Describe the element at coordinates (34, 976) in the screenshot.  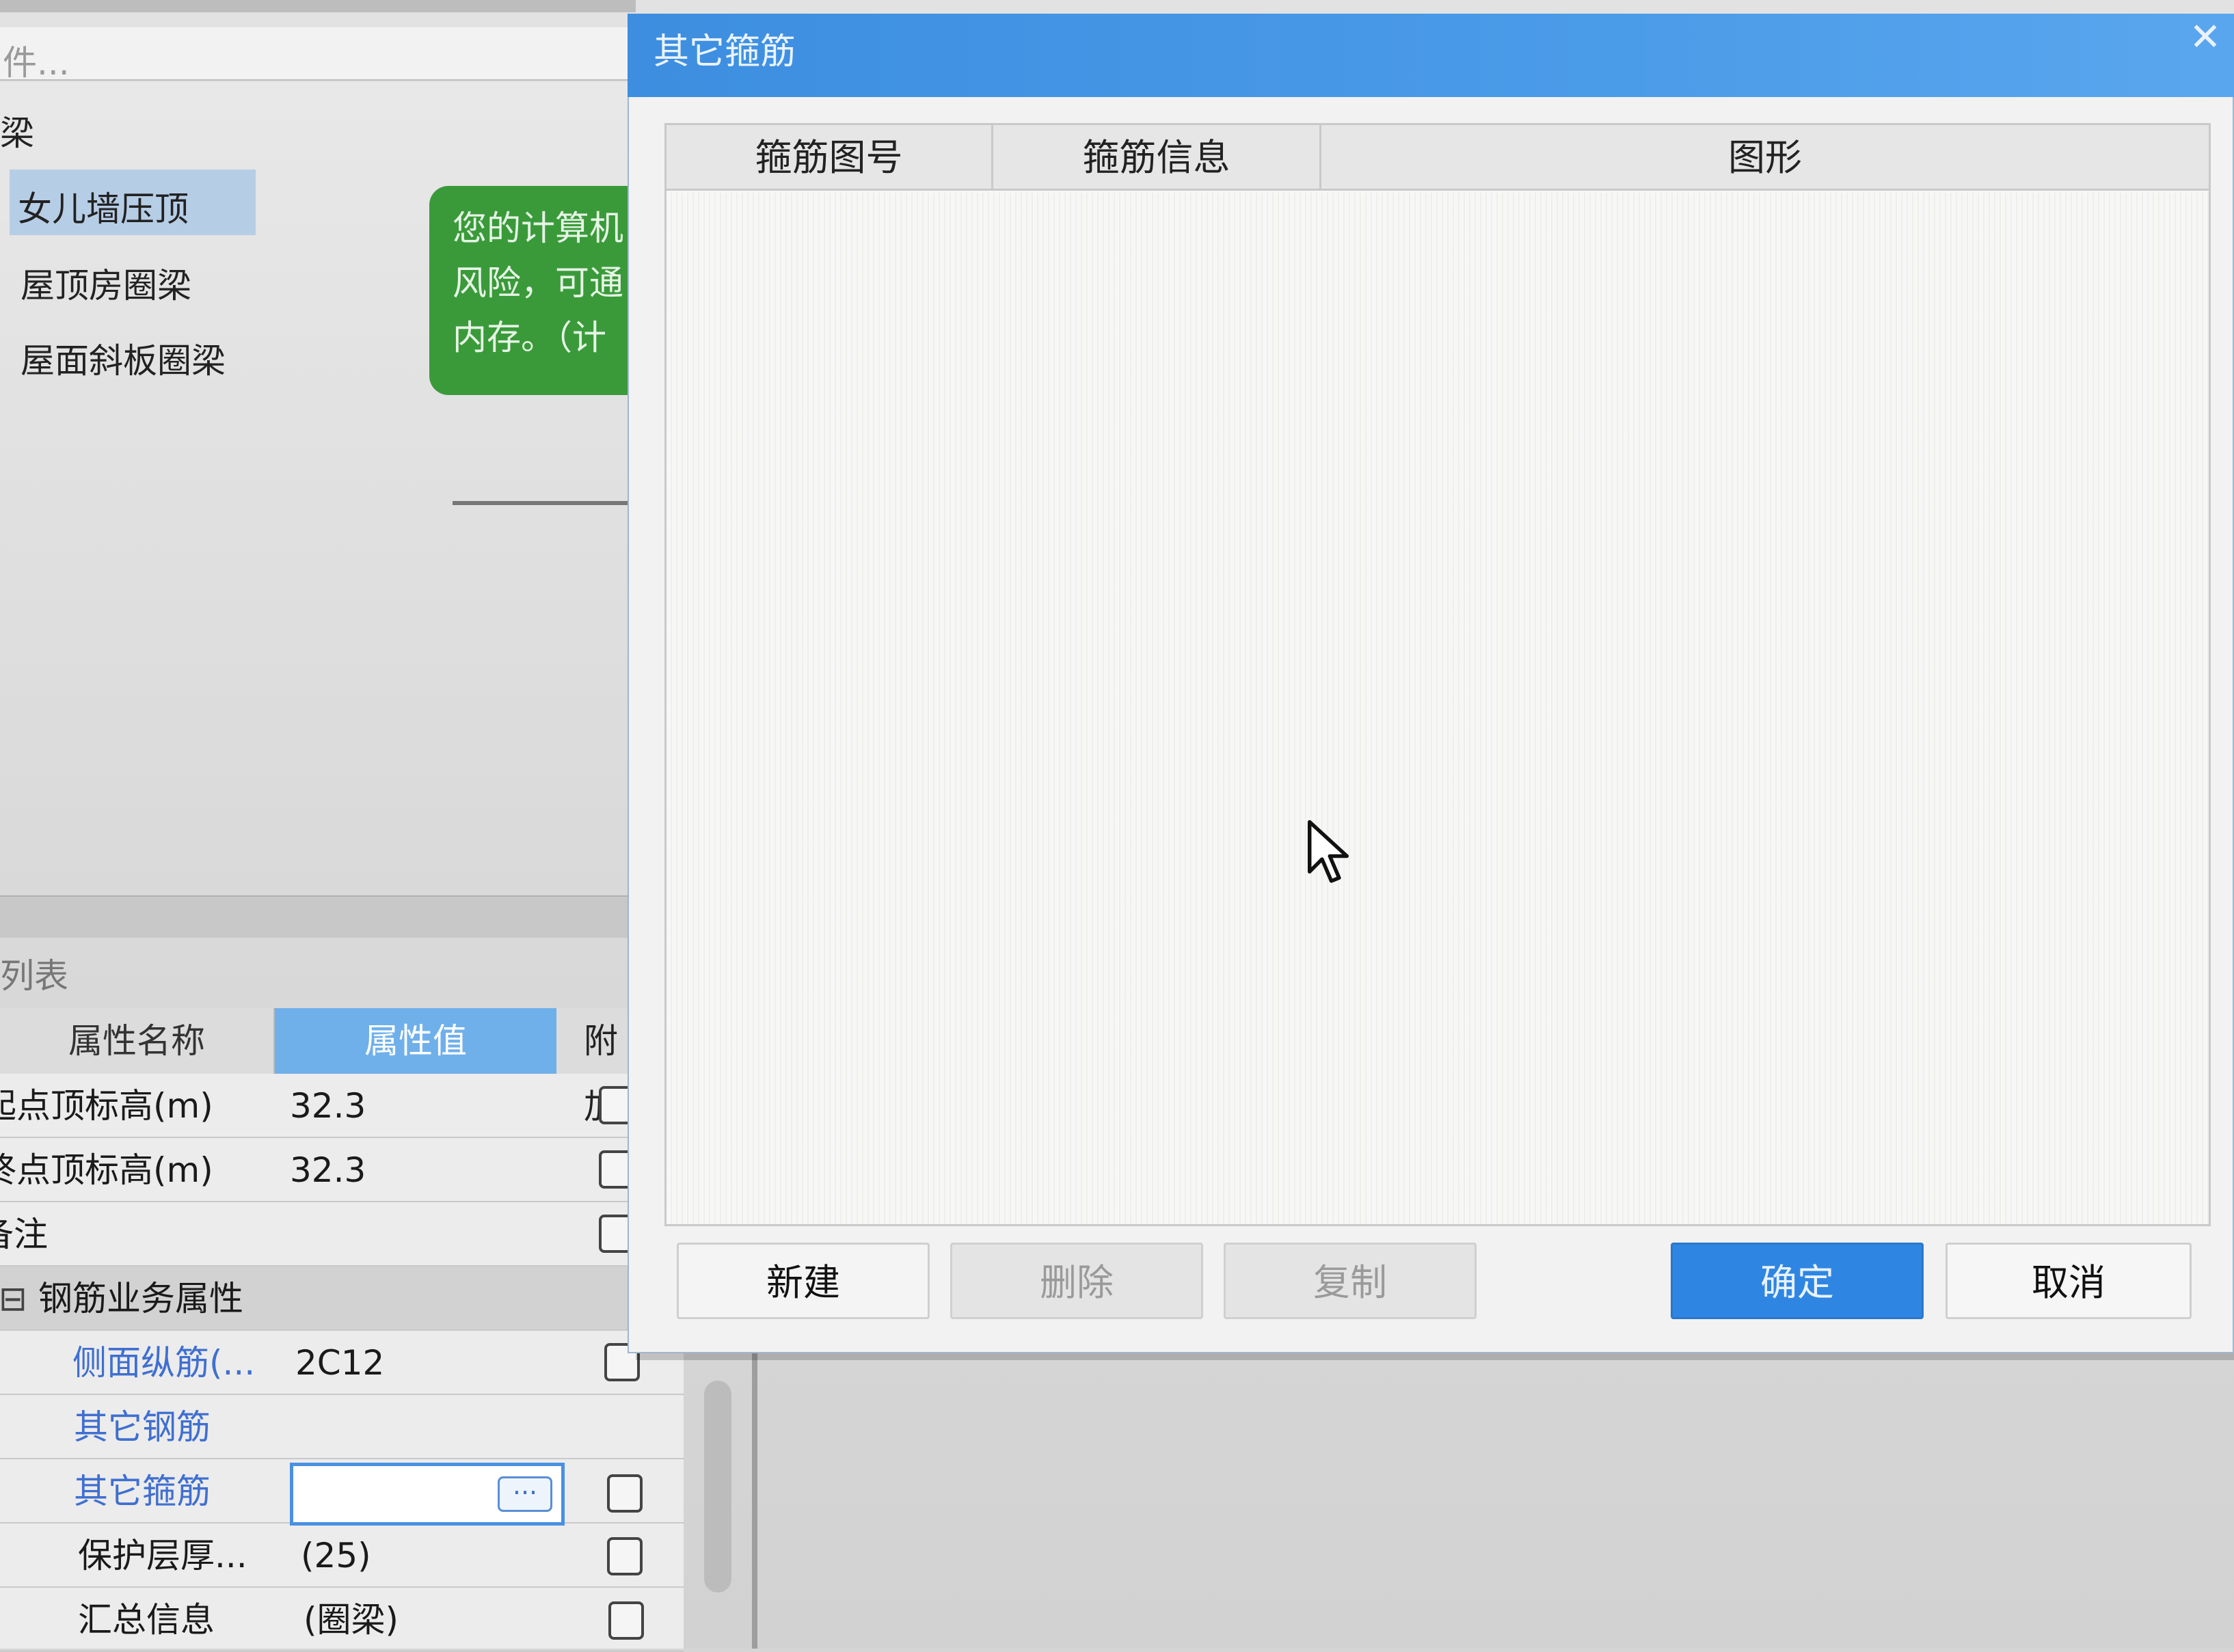
I see `property-list-title: 列表` at that location.